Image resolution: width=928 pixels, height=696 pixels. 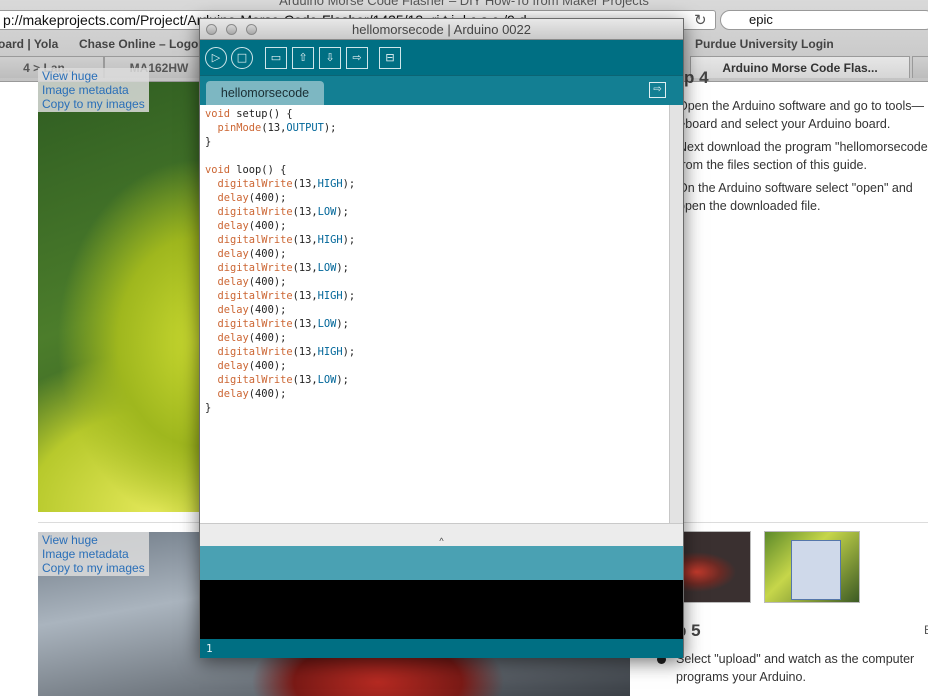 I want to click on open-sketch-button: ⇧, so click(x=303, y=58).